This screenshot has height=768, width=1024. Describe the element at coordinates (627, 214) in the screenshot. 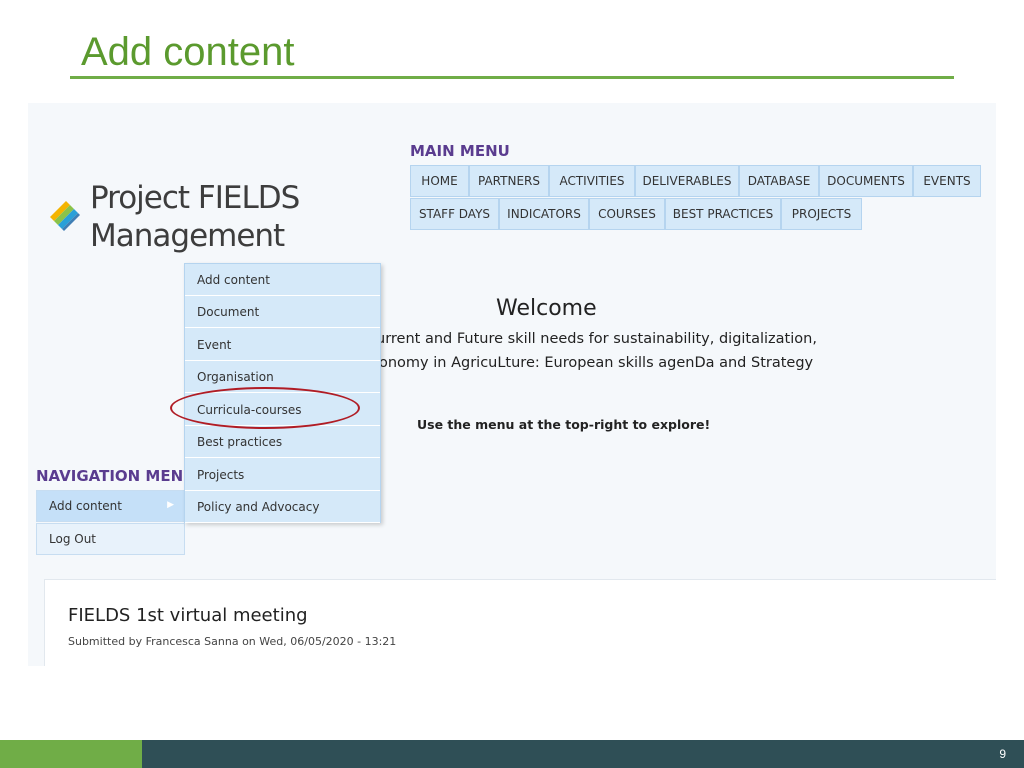

I see `menu-courses: COURSES` at that location.